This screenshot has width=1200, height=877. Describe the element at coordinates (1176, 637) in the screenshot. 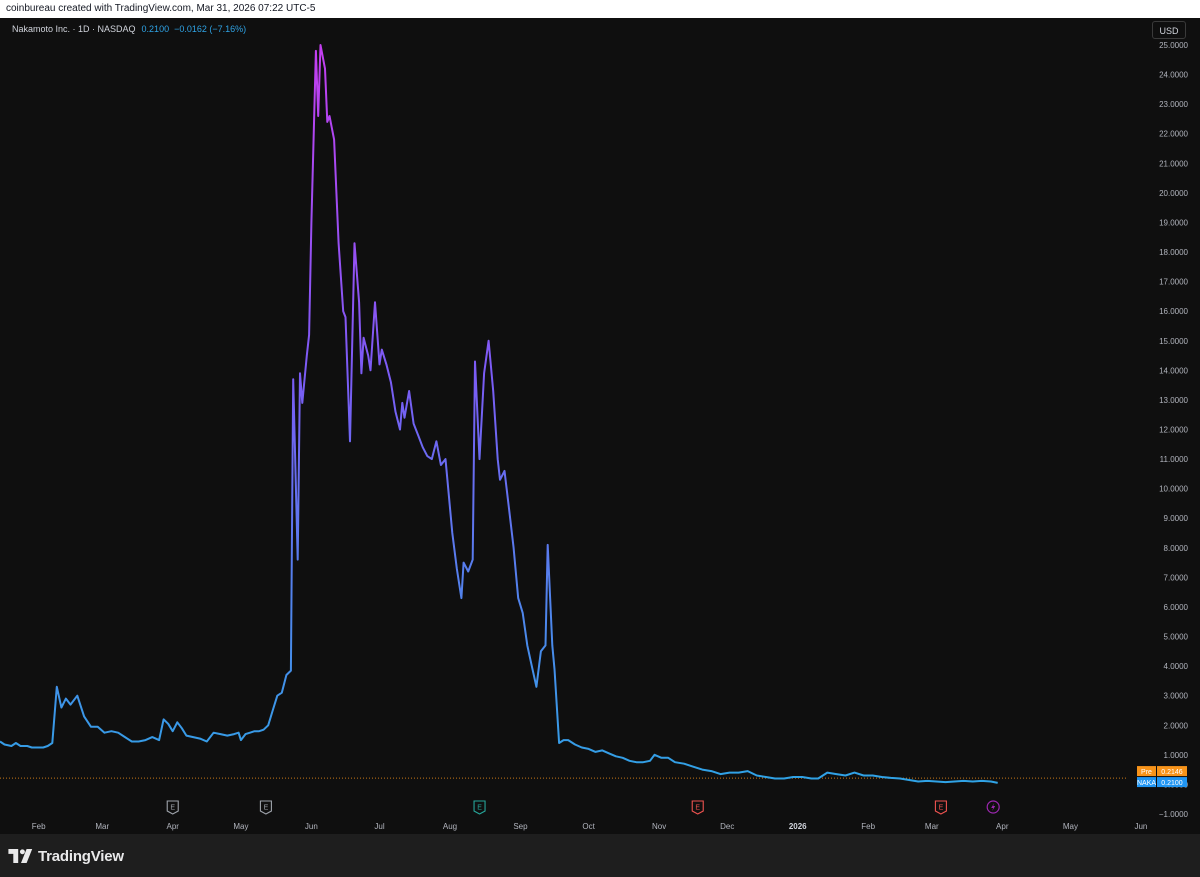

I see `y-tick-label: 5.0000` at that location.